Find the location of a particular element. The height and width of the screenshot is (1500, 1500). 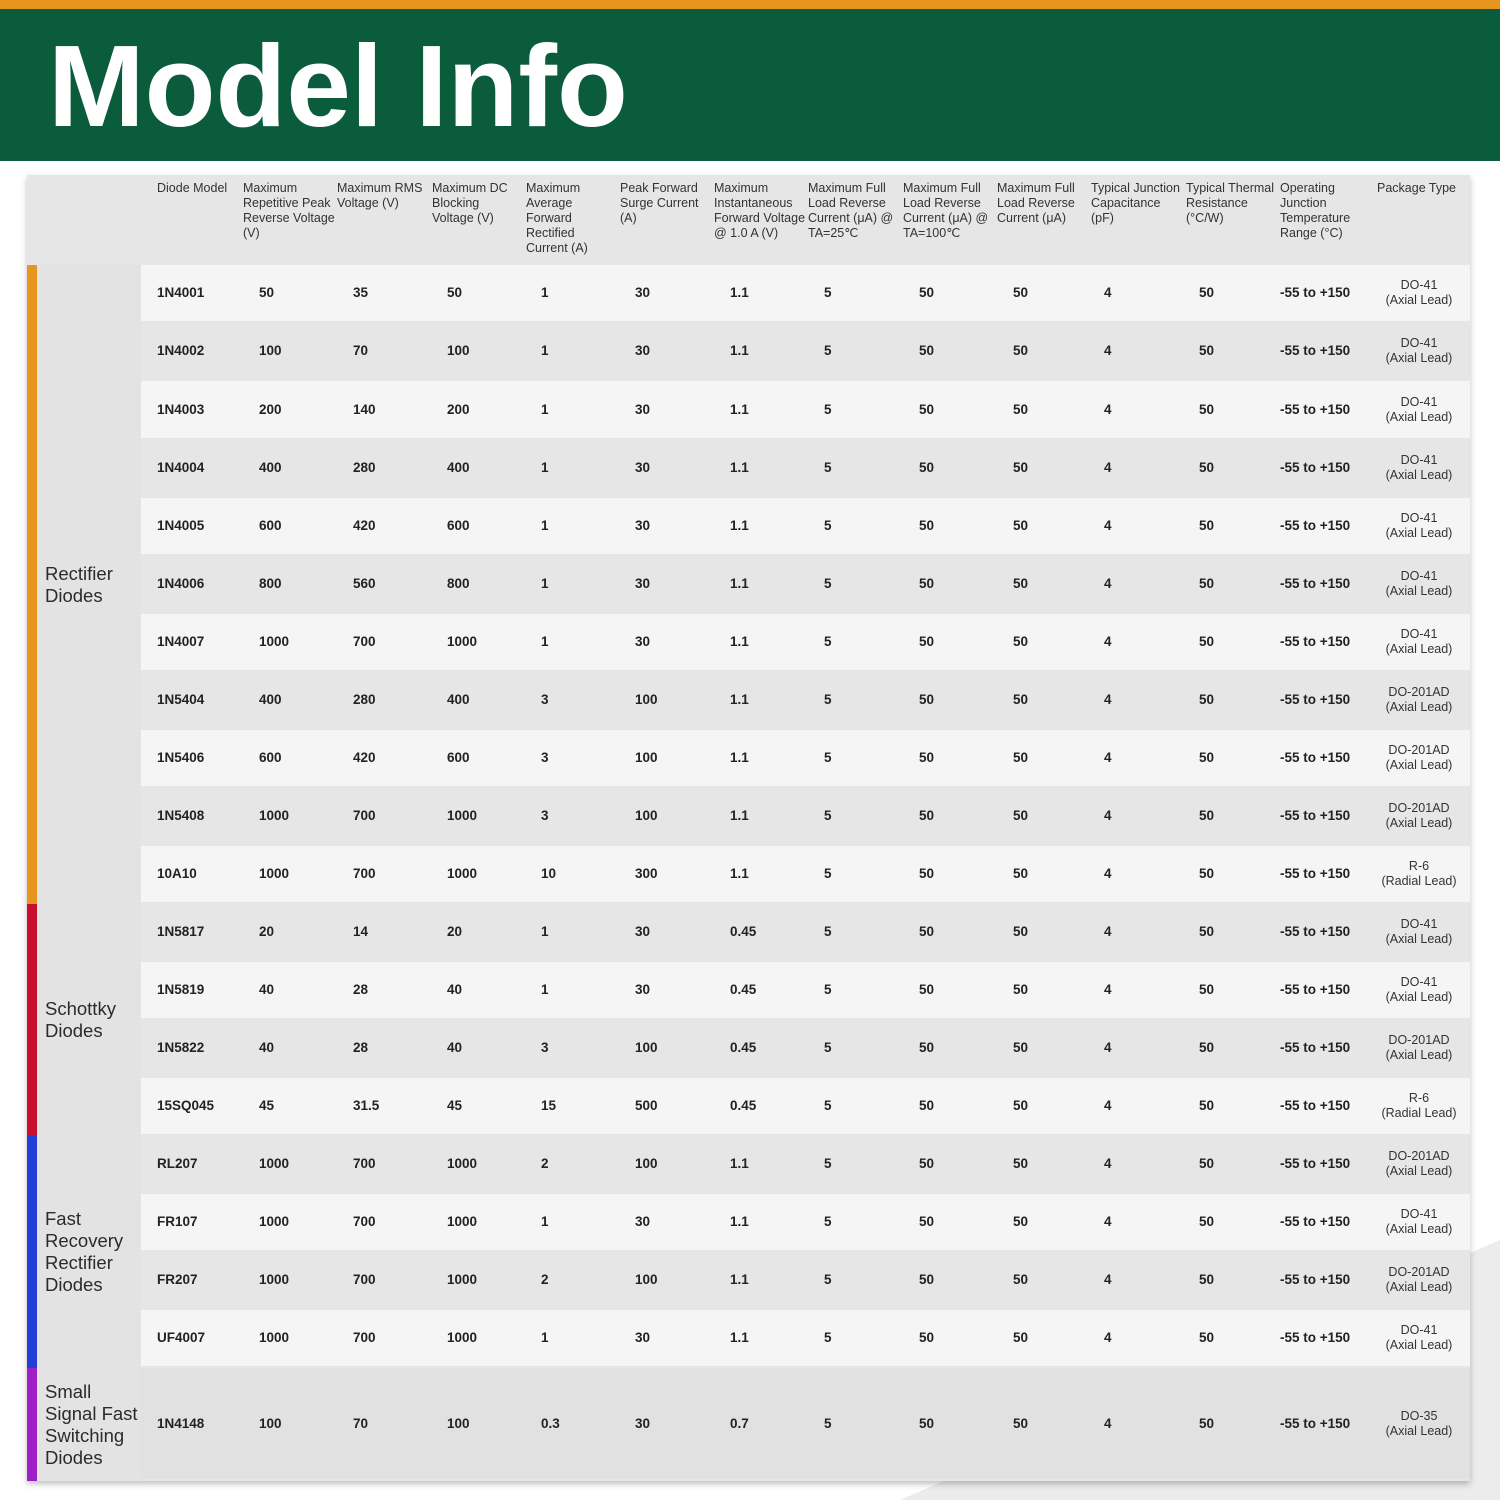

table-cell-vrms: 14 is located at coordinates (361, 931).